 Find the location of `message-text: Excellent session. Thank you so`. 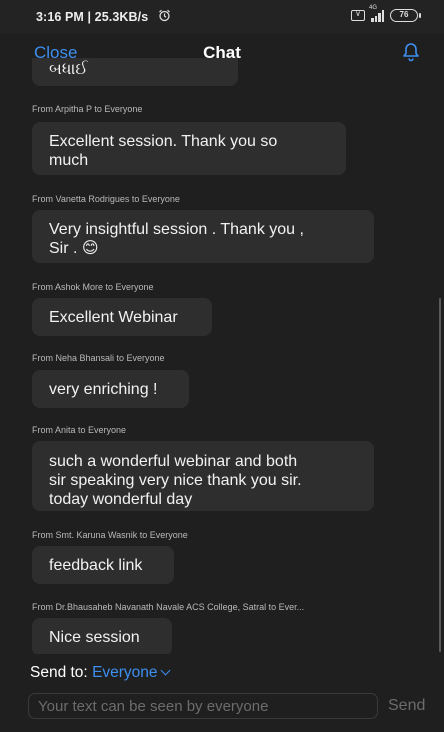

message-text: Excellent session. Thank you so is located at coordinates (163, 141).